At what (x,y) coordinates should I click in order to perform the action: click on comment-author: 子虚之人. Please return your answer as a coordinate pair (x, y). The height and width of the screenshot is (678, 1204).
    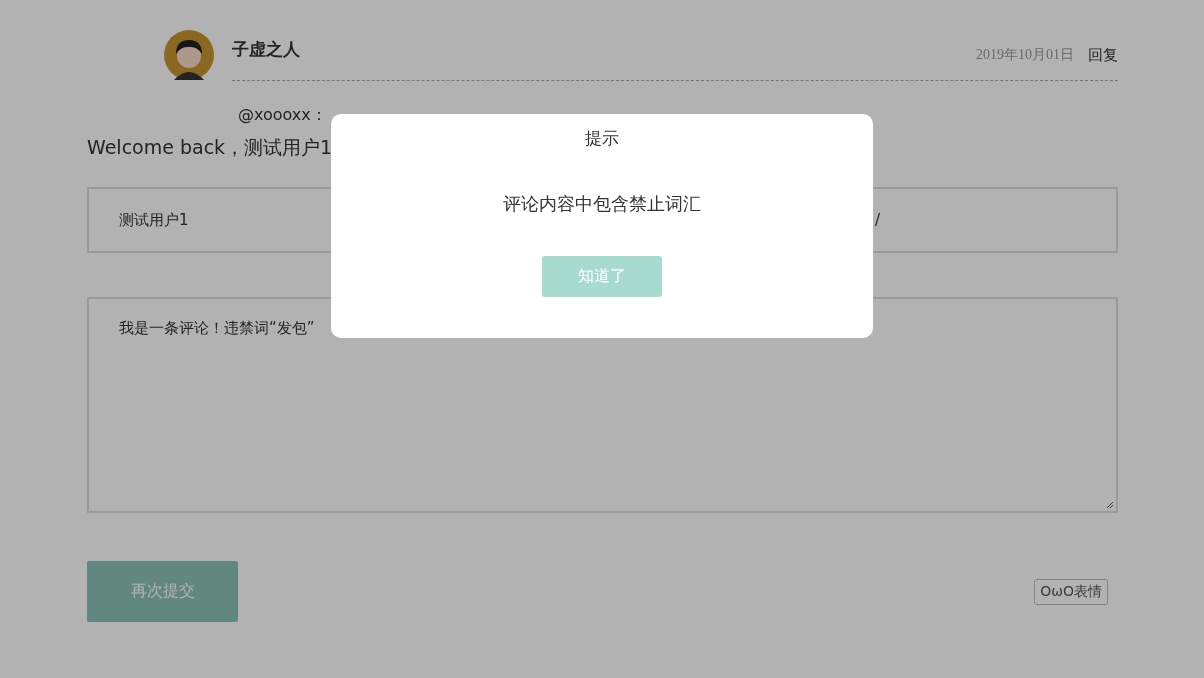
    Looking at the image, I should click on (266, 49).